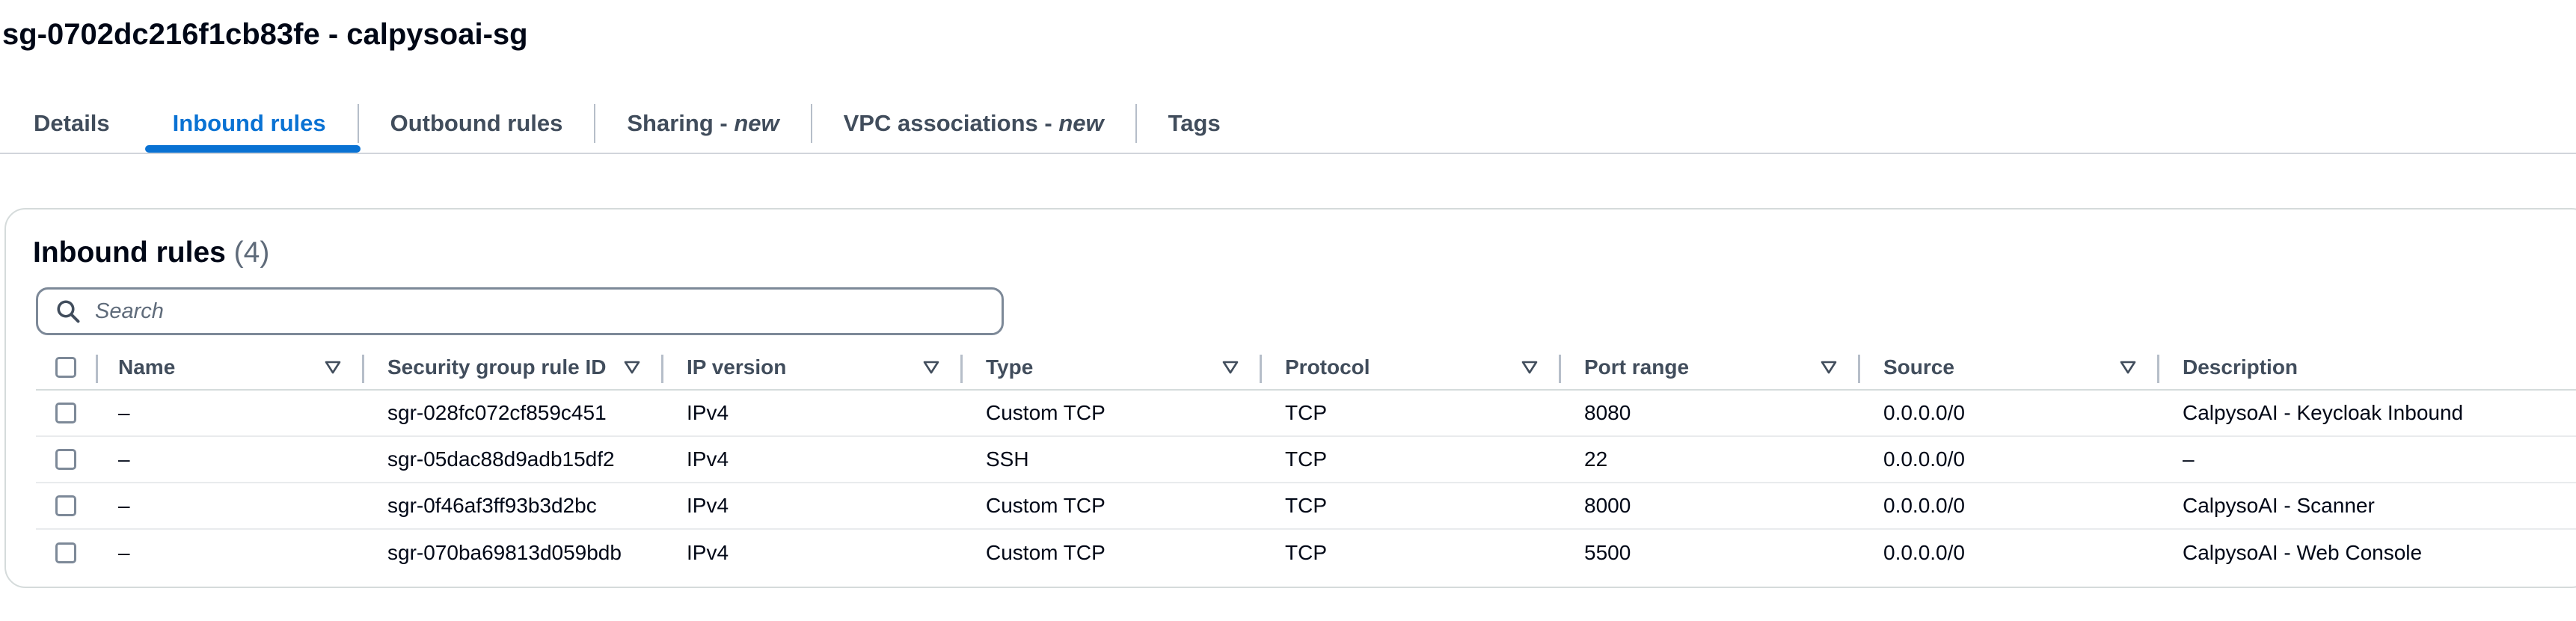 This screenshot has width=2576, height=621. What do you see at coordinates (1009, 367) in the screenshot?
I see `column-header-type: Type` at bounding box center [1009, 367].